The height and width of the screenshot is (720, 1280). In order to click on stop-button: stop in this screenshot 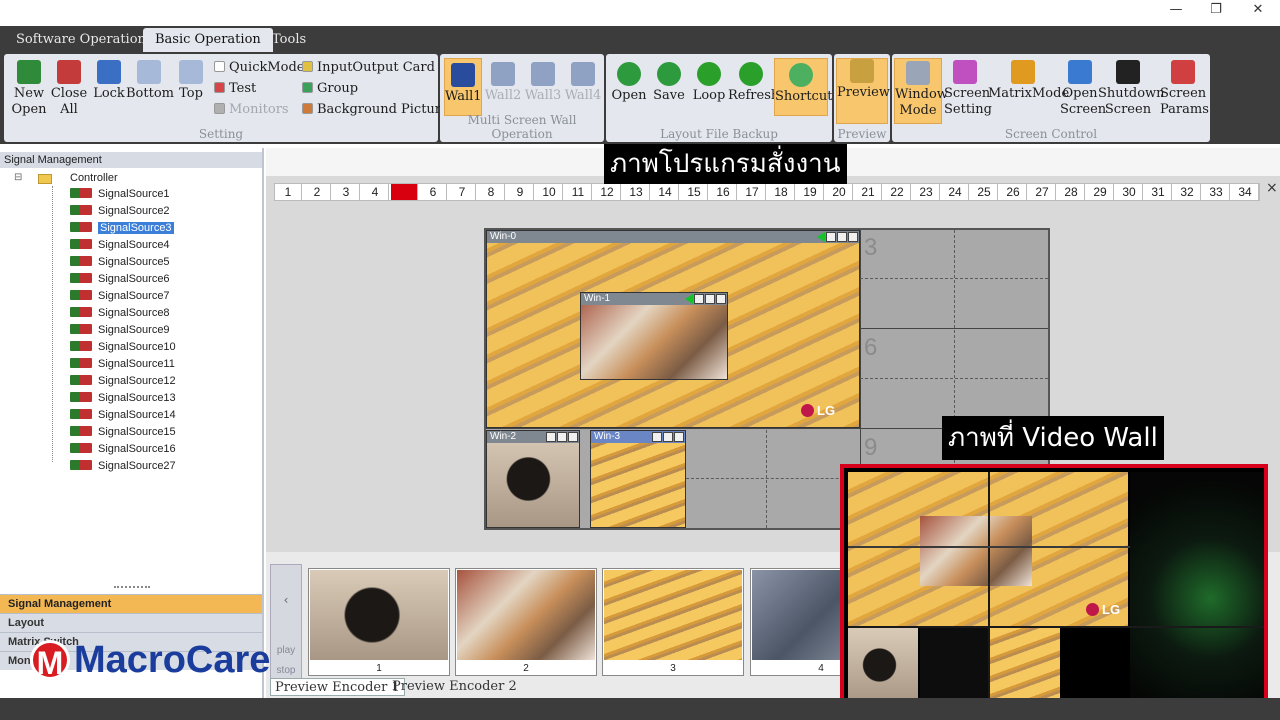, I will do `click(286, 670)`.